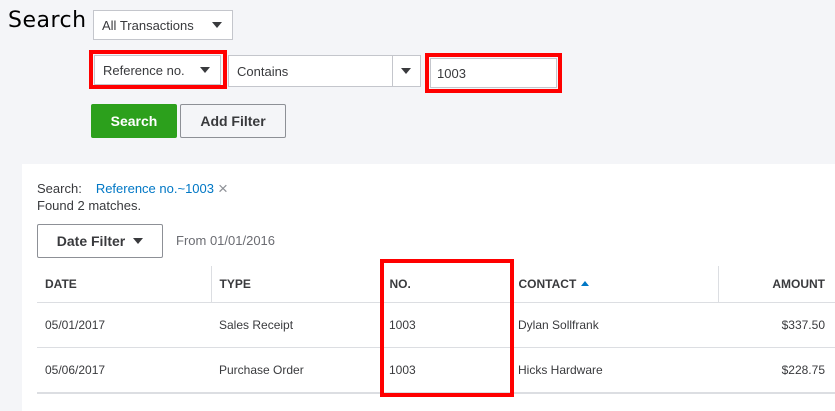 This screenshot has width=835, height=411. Describe the element at coordinates (223, 188) in the screenshot. I see `close-icon: ×` at that location.